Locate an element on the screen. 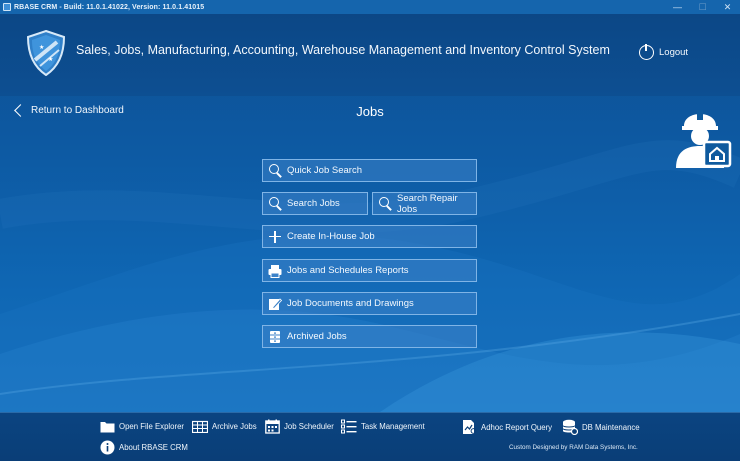 The width and height of the screenshot is (740, 461). archive-grid-icon is located at coordinates (200, 426).